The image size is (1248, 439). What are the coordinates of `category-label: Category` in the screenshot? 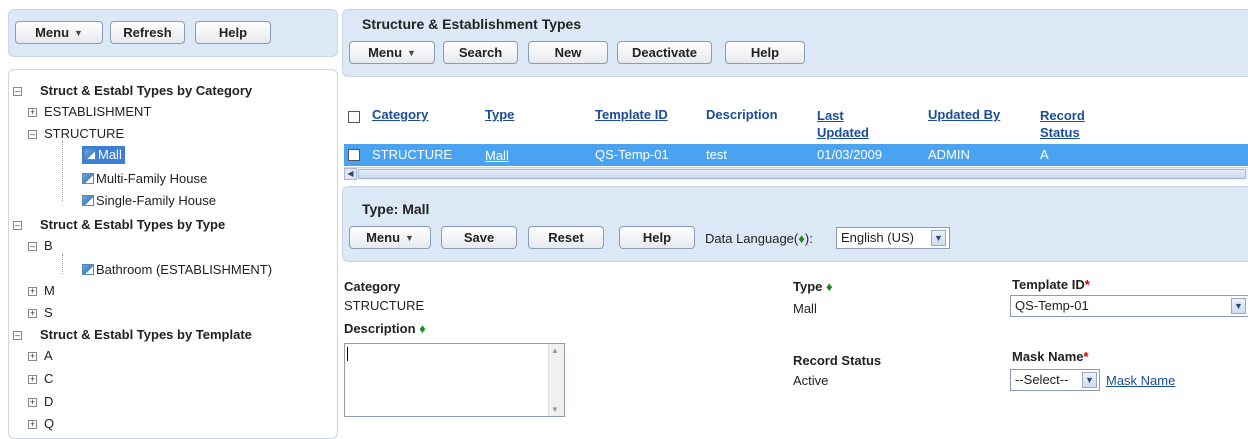 It's located at (372, 286).